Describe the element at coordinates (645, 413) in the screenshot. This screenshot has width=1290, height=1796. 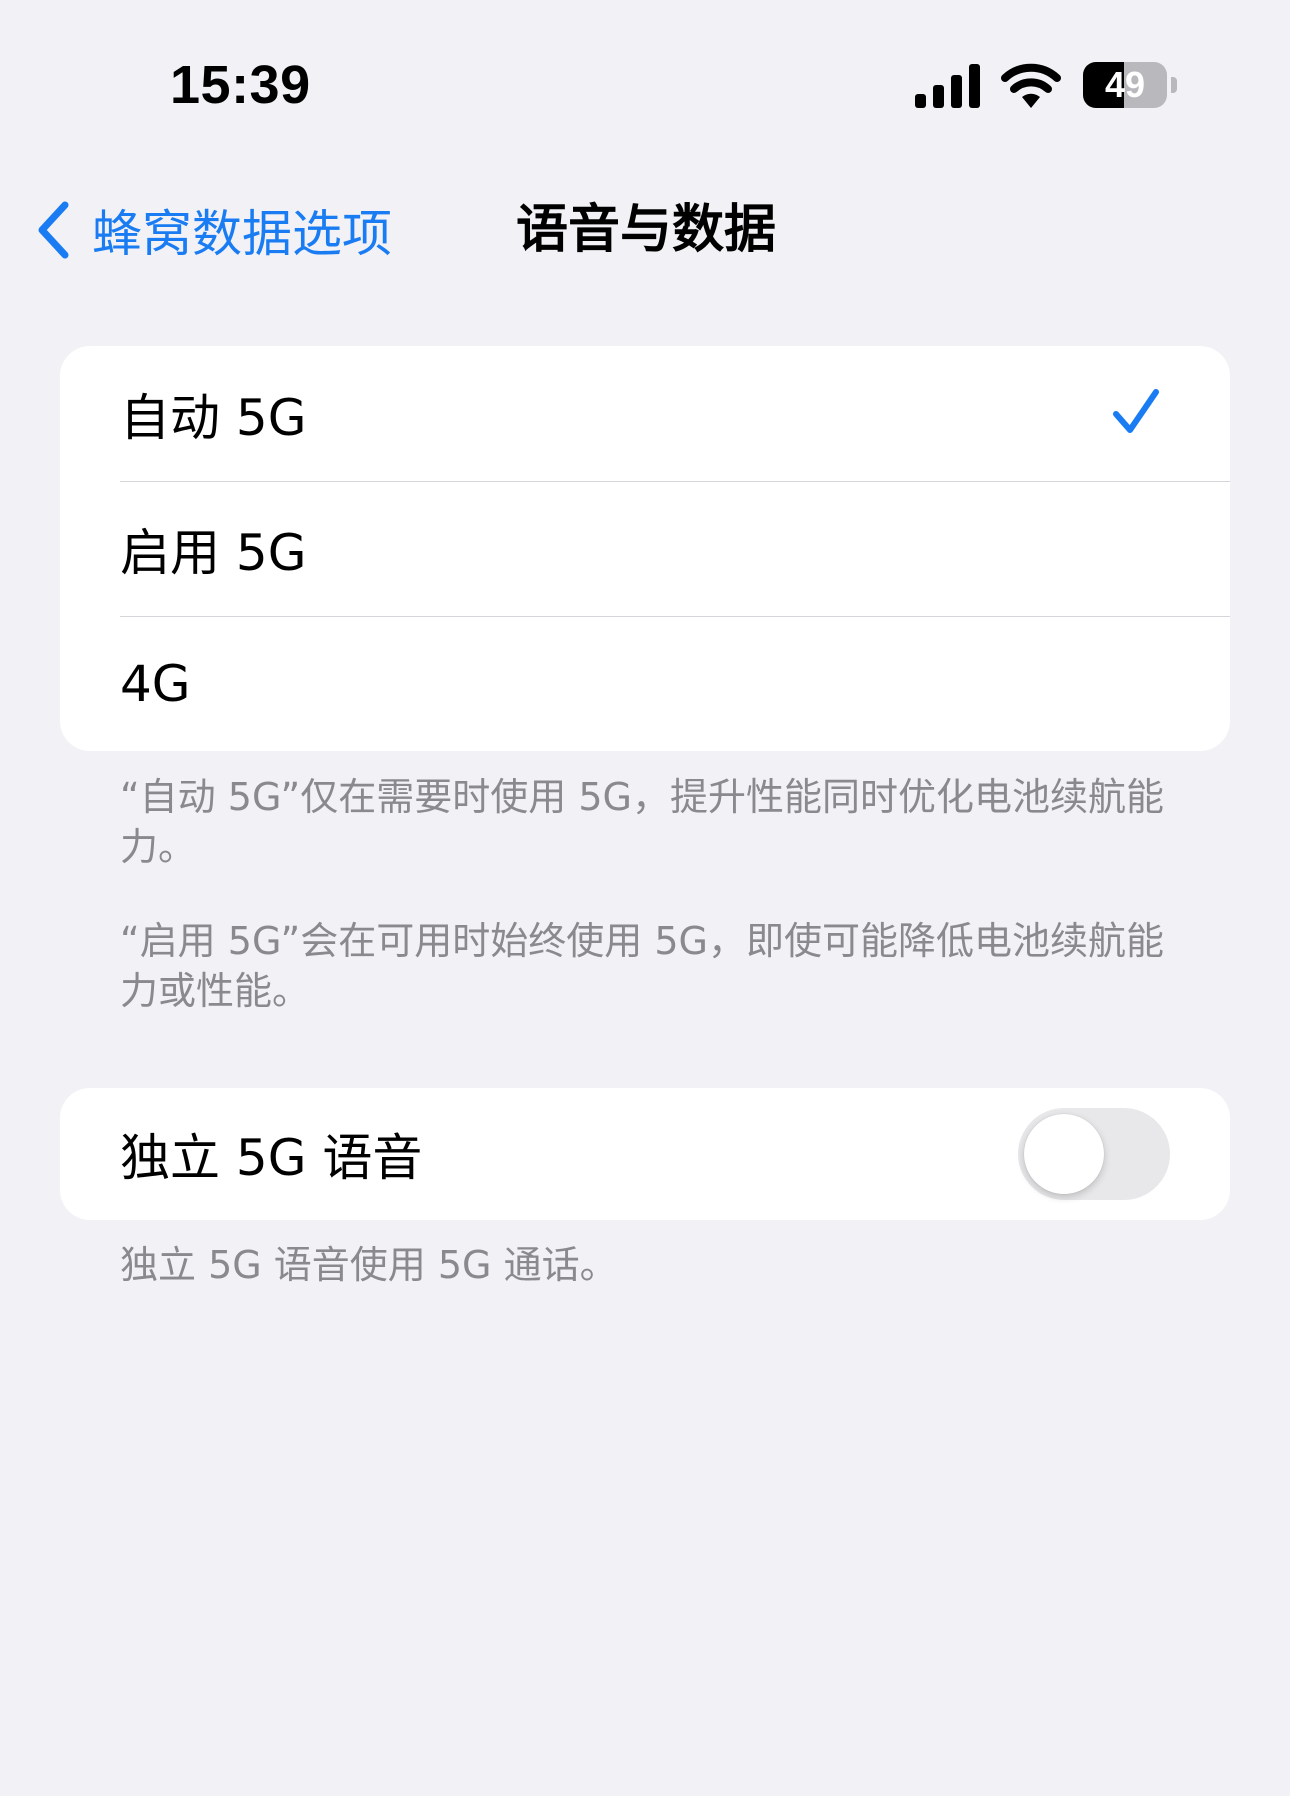
I see `option-auto-5g: 自动 5G` at that location.